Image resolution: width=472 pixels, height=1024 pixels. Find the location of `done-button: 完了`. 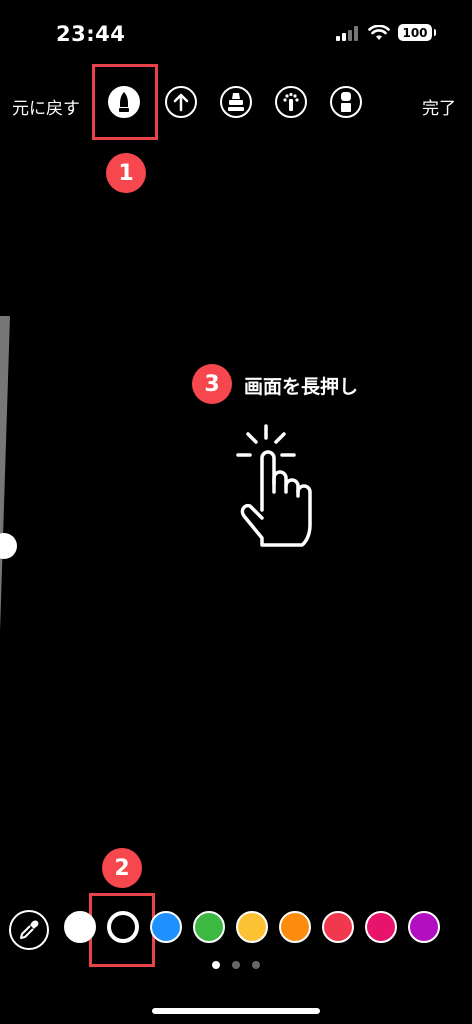

done-button: 完了 is located at coordinates (439, 106).